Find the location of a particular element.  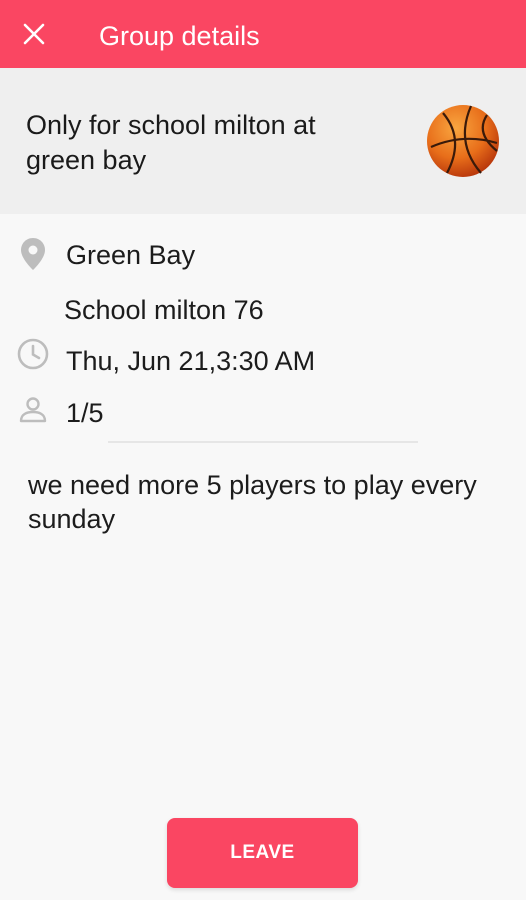

group-name: Only for school milton at green bay is located at coordinates (171, 142).